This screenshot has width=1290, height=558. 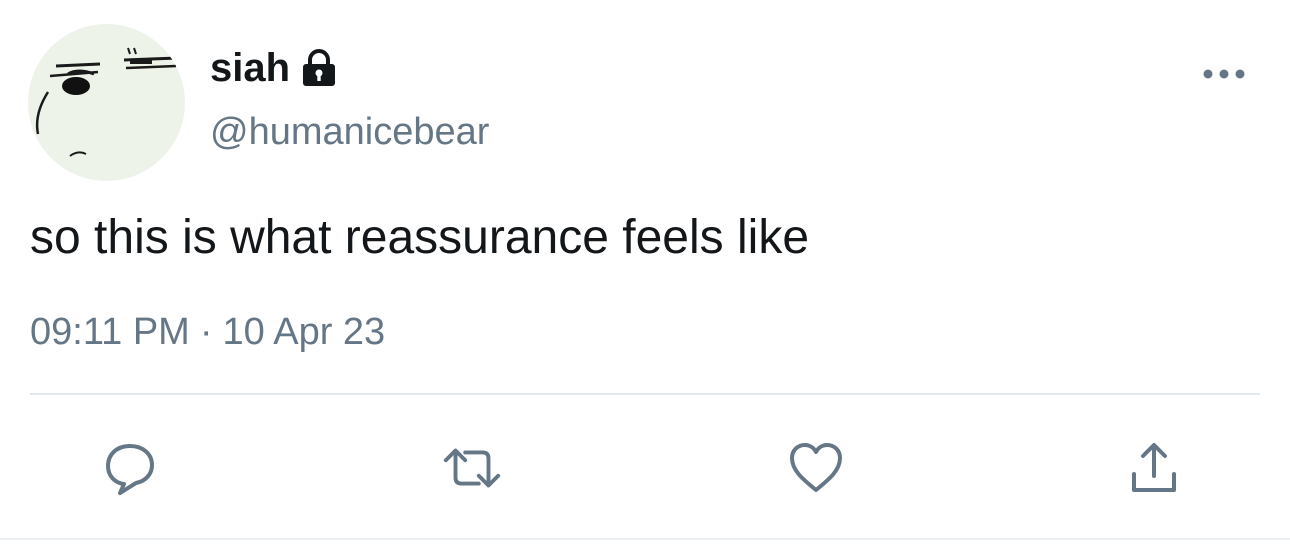 I want to click on more-button, so click(x=1224, y=74).